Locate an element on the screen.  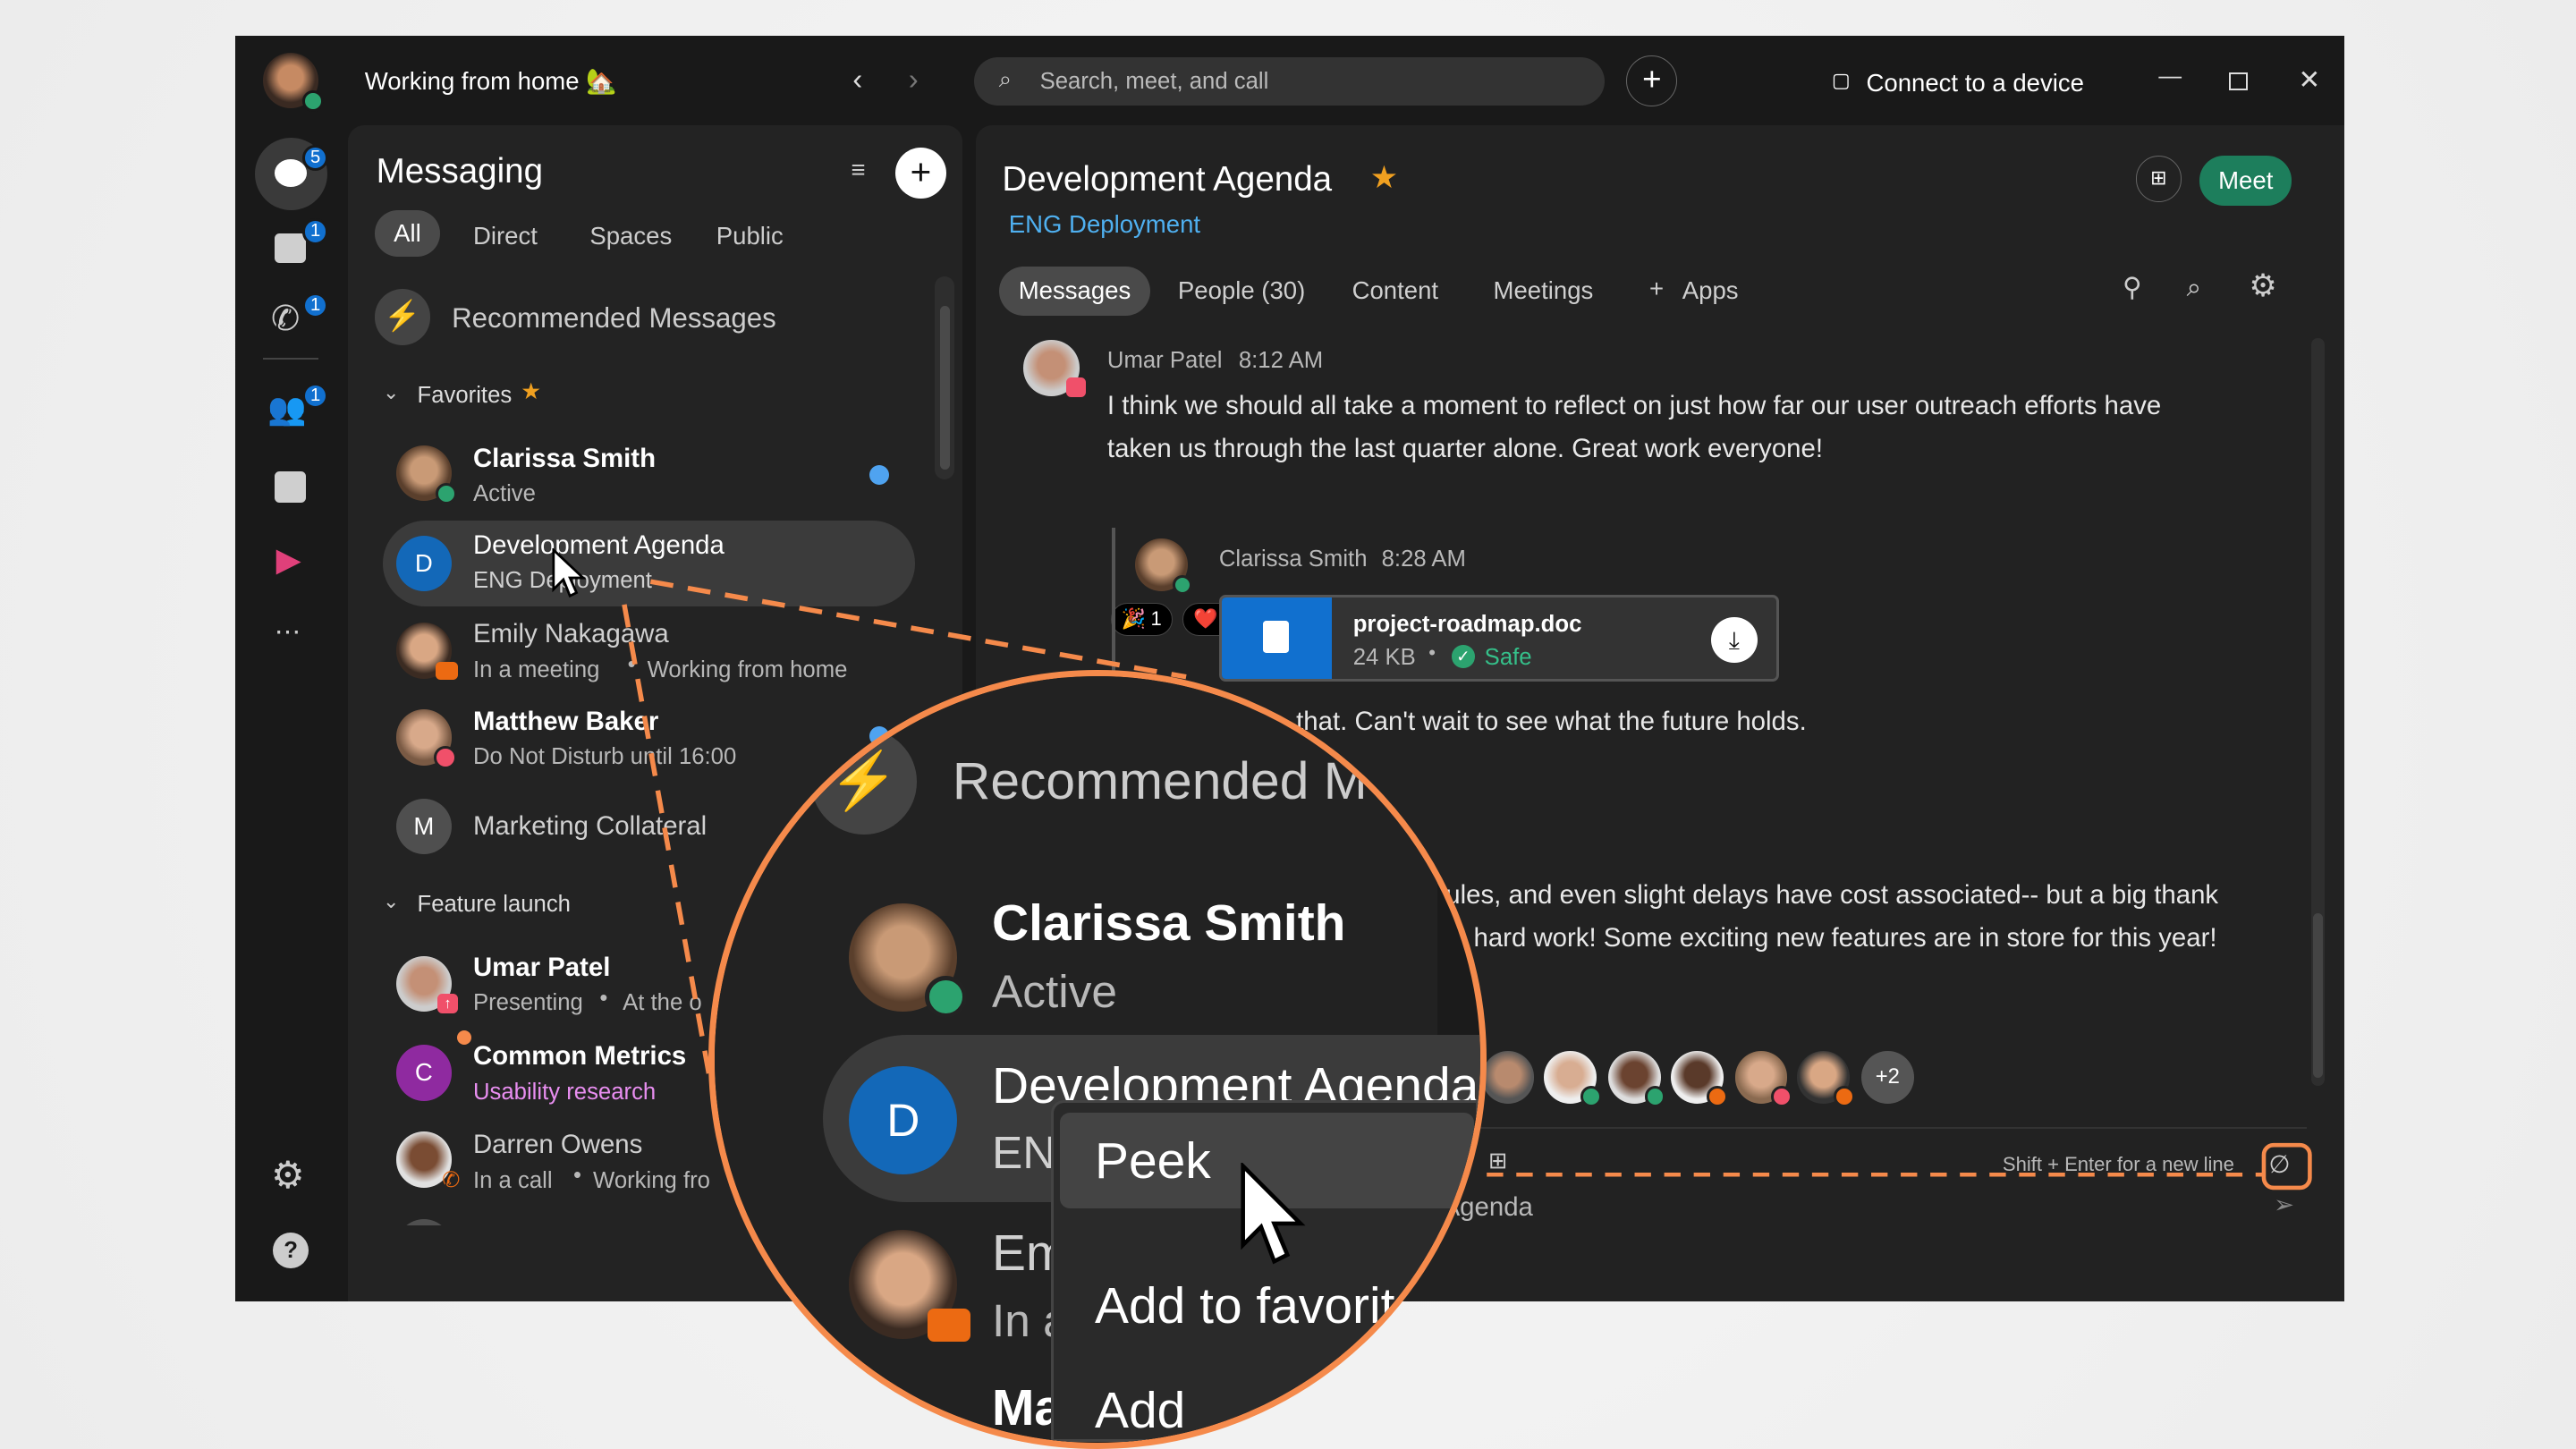
menu-item-peek-label: Peek is located at coordinates (1153, 1160).